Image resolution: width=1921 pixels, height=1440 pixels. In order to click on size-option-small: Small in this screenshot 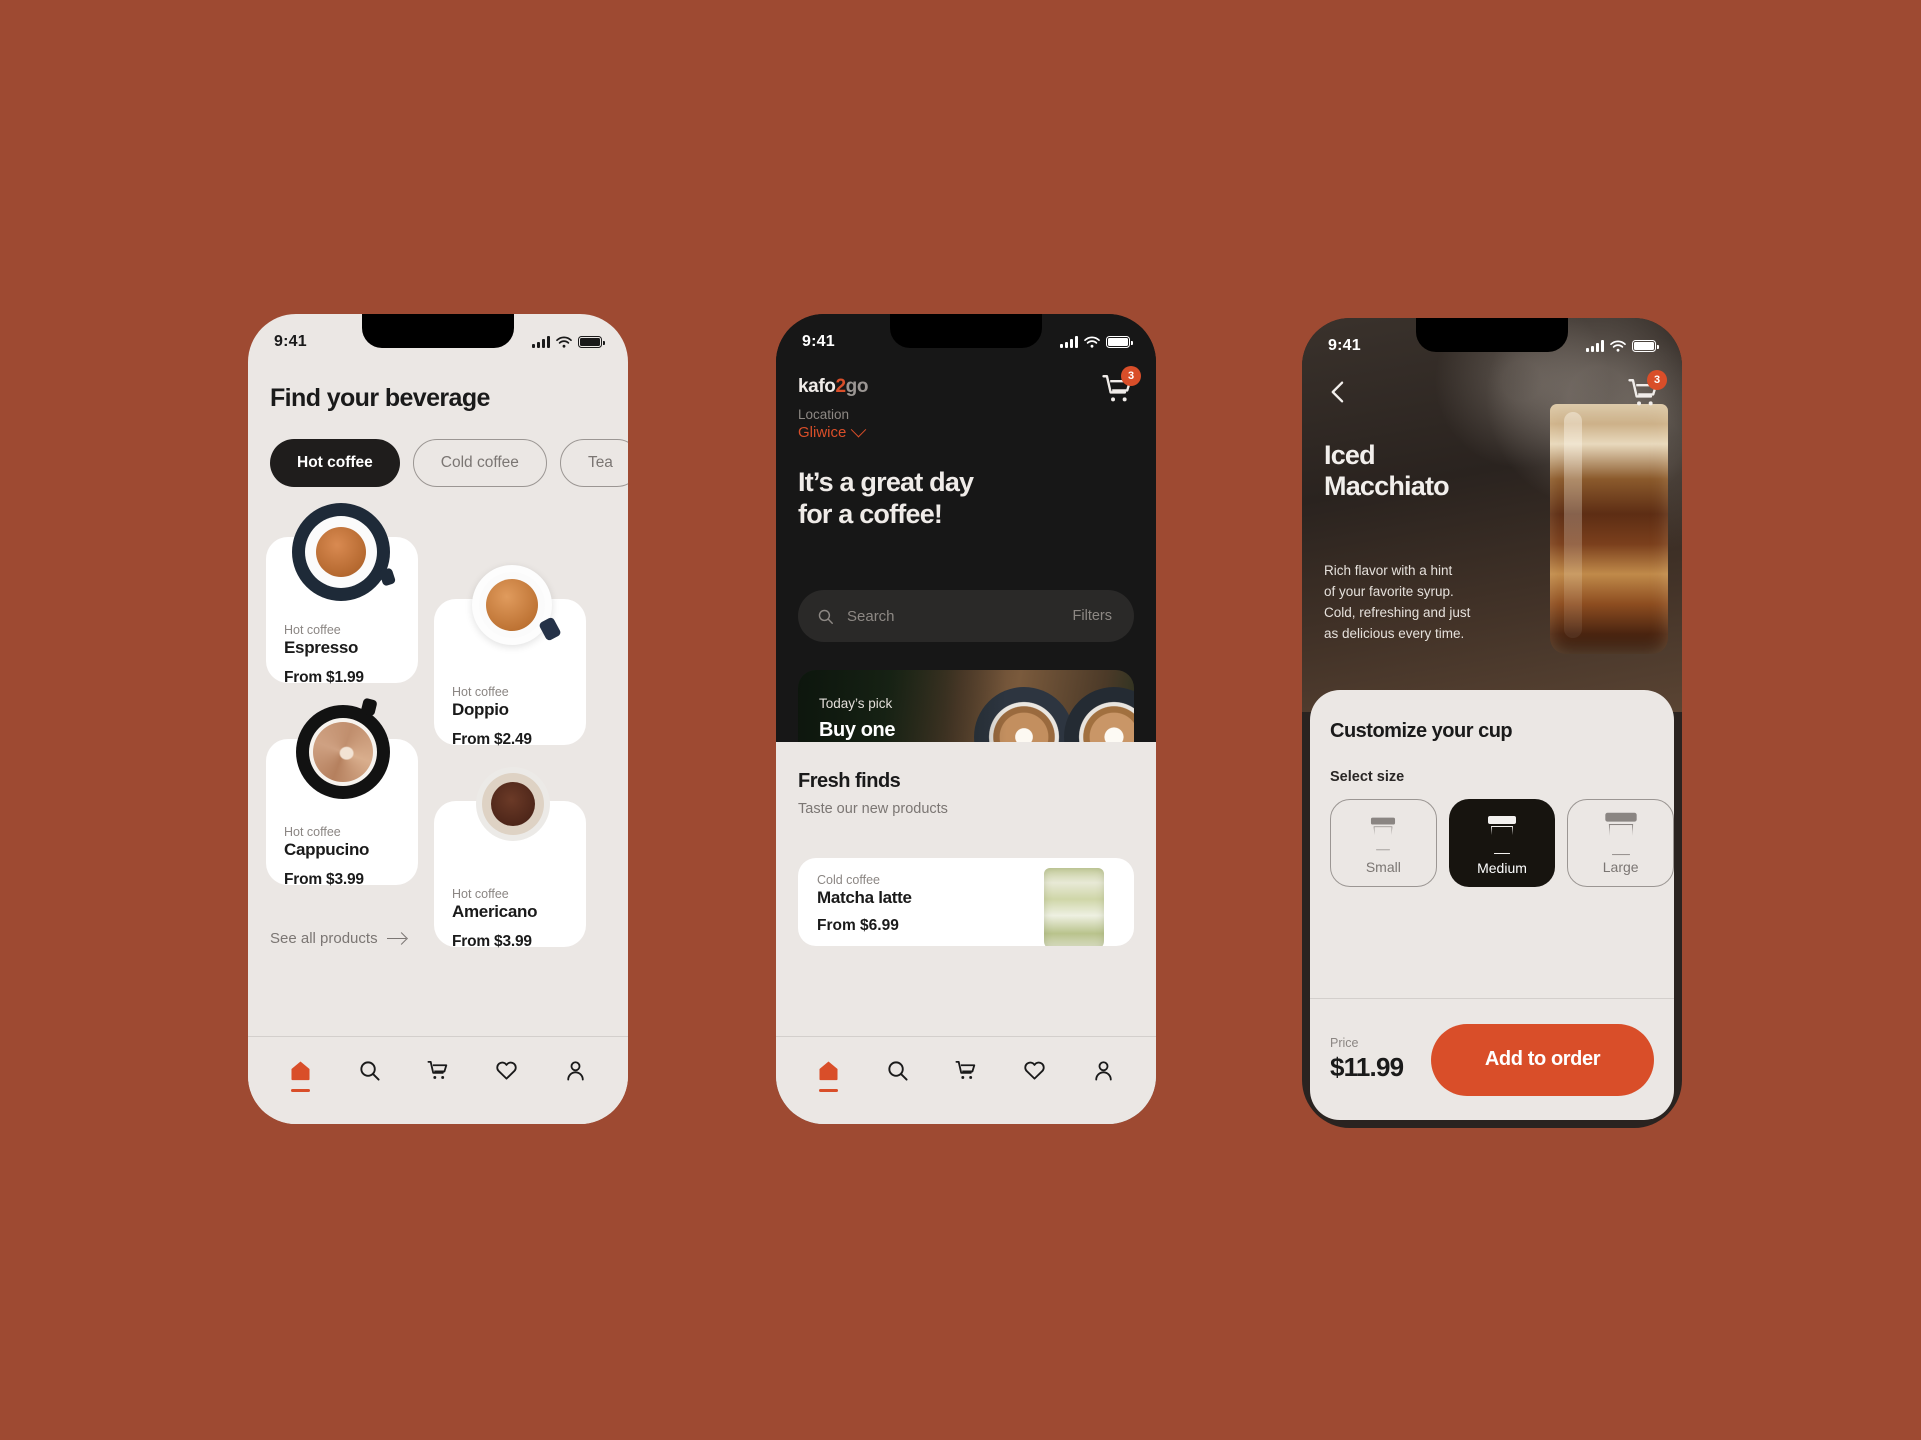, I will do `click(1383, 843)`.